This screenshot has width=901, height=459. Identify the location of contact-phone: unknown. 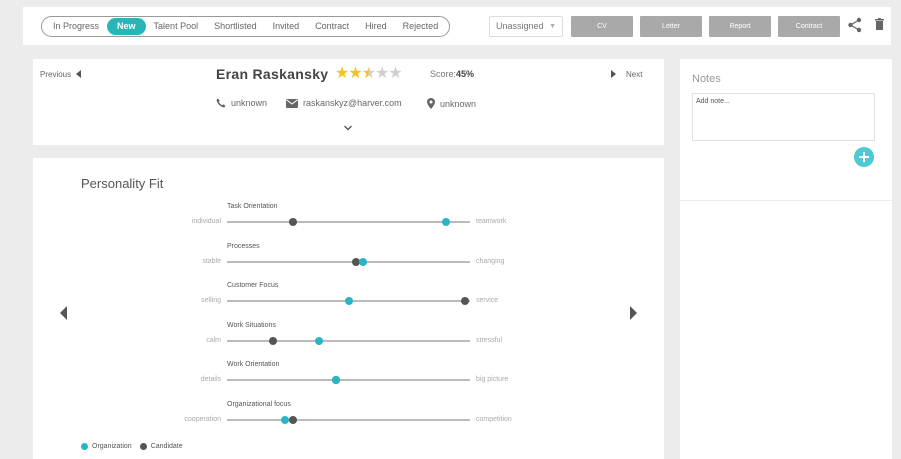
(241, 103).